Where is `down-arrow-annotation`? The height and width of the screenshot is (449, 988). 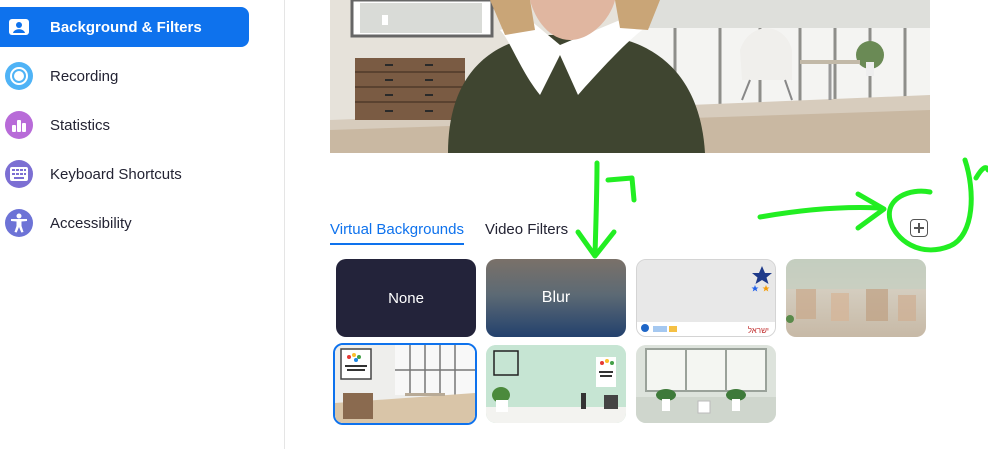
down-arrow-annotation is located at coordinates (596, 209).